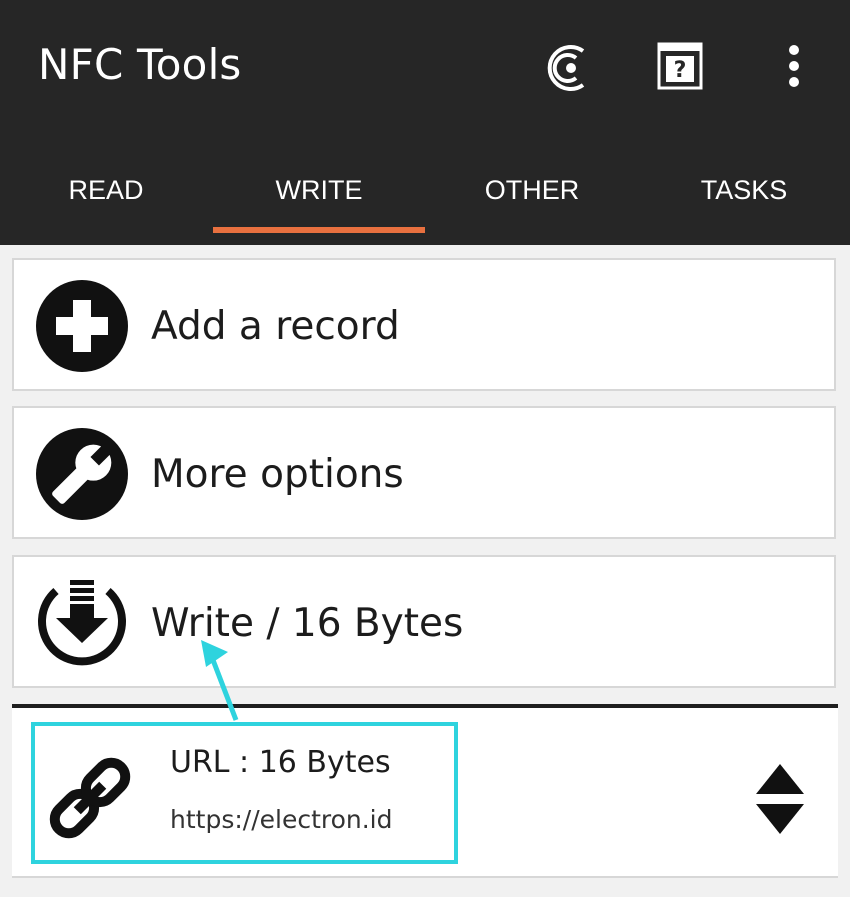 The height and width of the screenshot is (897, 850). What do you see at coordinates (307, 623) in the screenshot?
I see `write-label: Write / 16 Bytes` at bounding box center [307, 623].